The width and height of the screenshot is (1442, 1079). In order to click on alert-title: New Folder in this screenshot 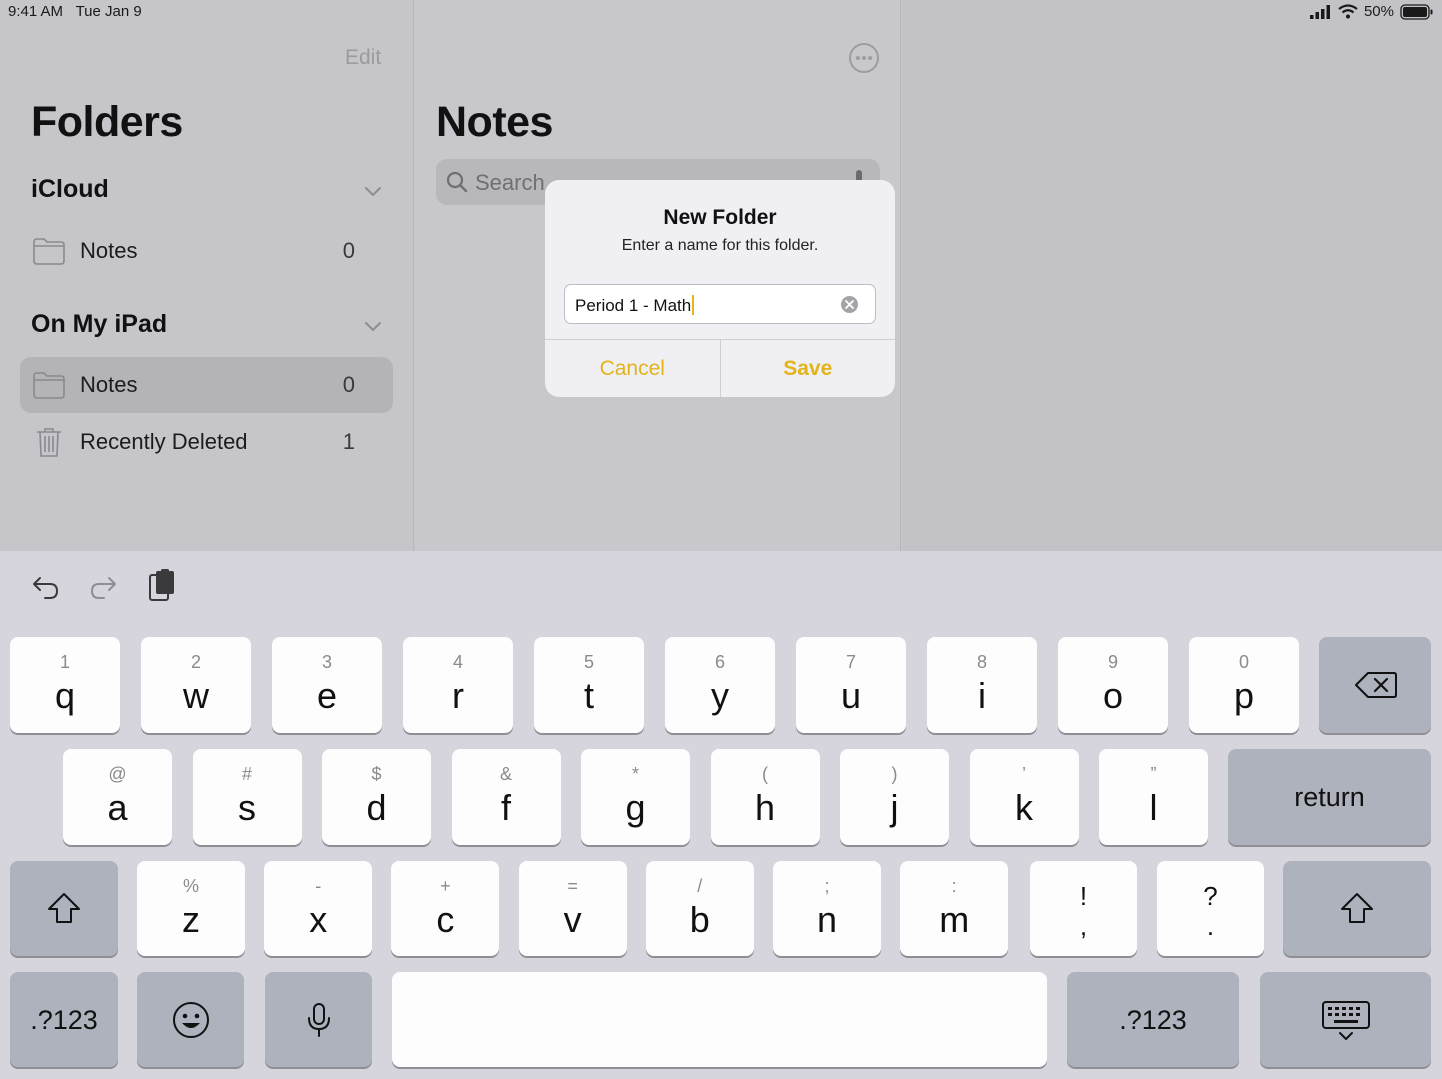, I will do `click(720, 217)`.